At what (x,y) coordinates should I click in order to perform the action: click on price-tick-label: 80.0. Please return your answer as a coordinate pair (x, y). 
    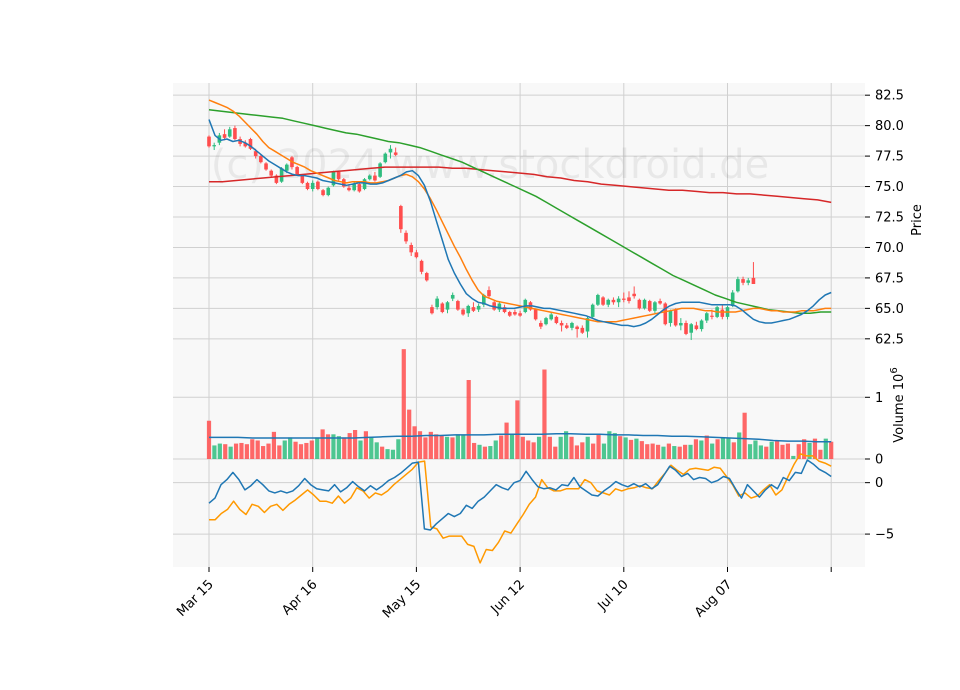
    Looking at the image, I should click on (889, 126).